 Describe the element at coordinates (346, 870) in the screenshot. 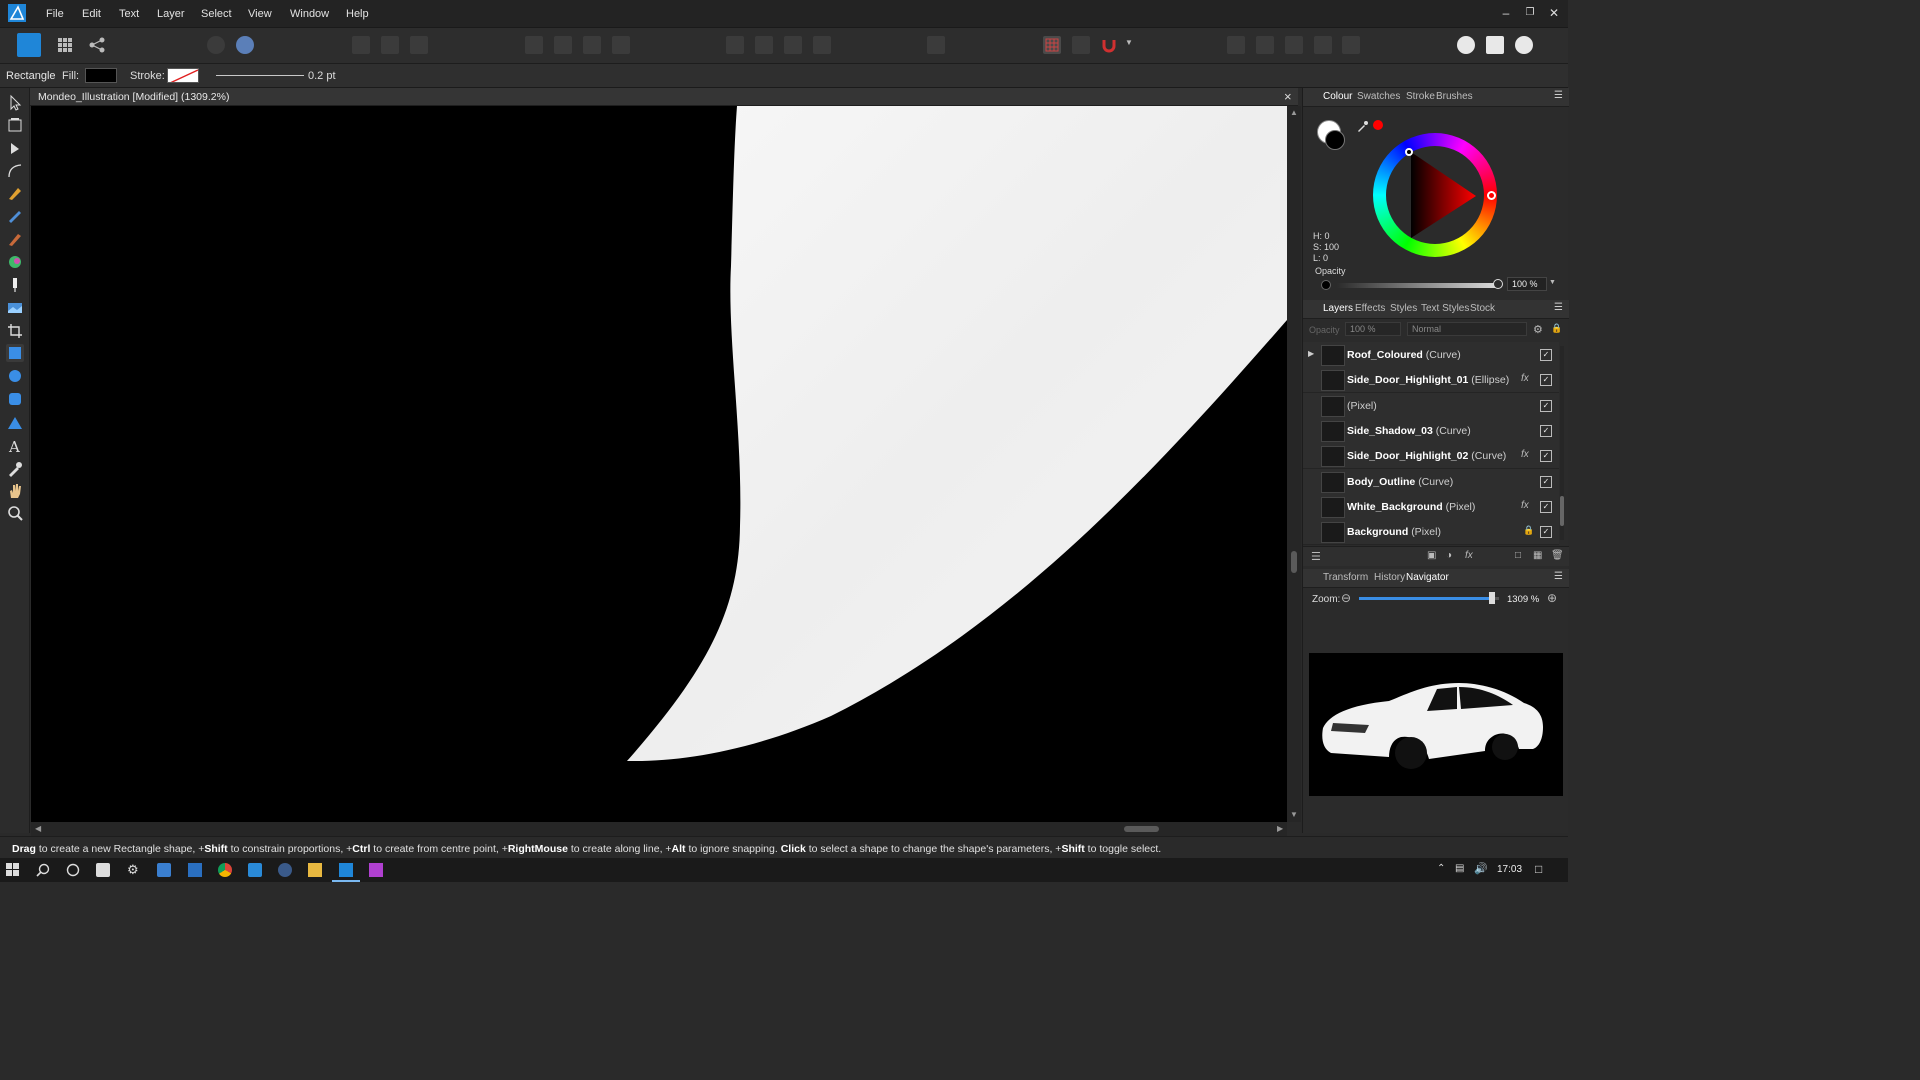

I see `affinity-designer-taskbar-icon` at that location.